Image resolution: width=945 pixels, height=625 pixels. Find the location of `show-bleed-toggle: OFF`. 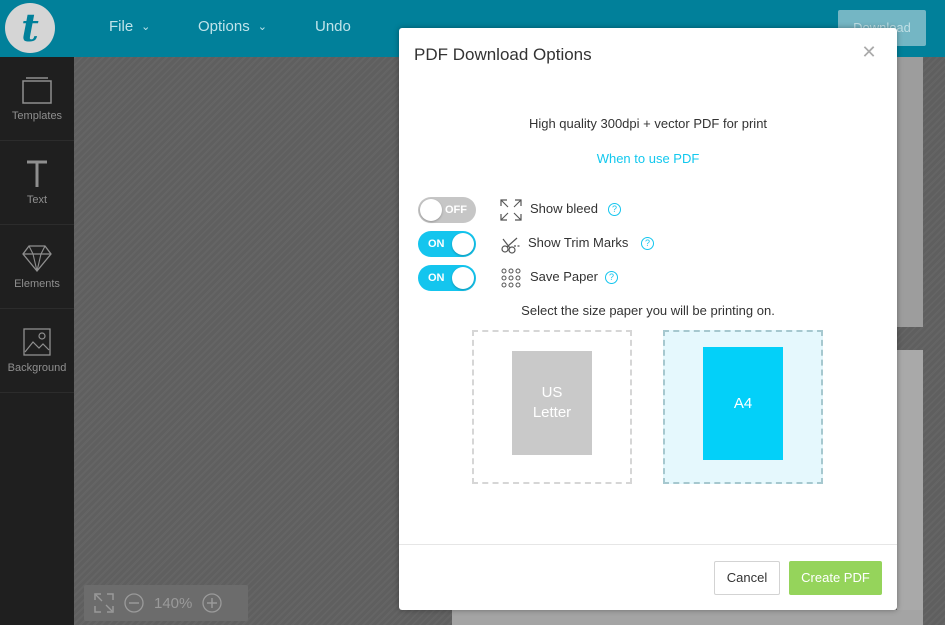

show-bleed-toggle: OFF is located at coordinates (447, 210).